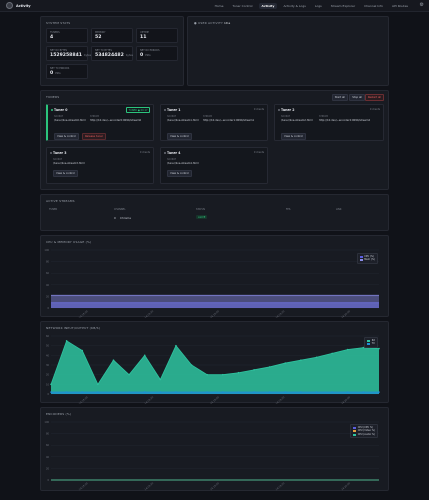  What do you see at coordinates (174, 110) in the screenshot?
I see `tuner-name: Tuner 1` at bounding box center [174, 110].